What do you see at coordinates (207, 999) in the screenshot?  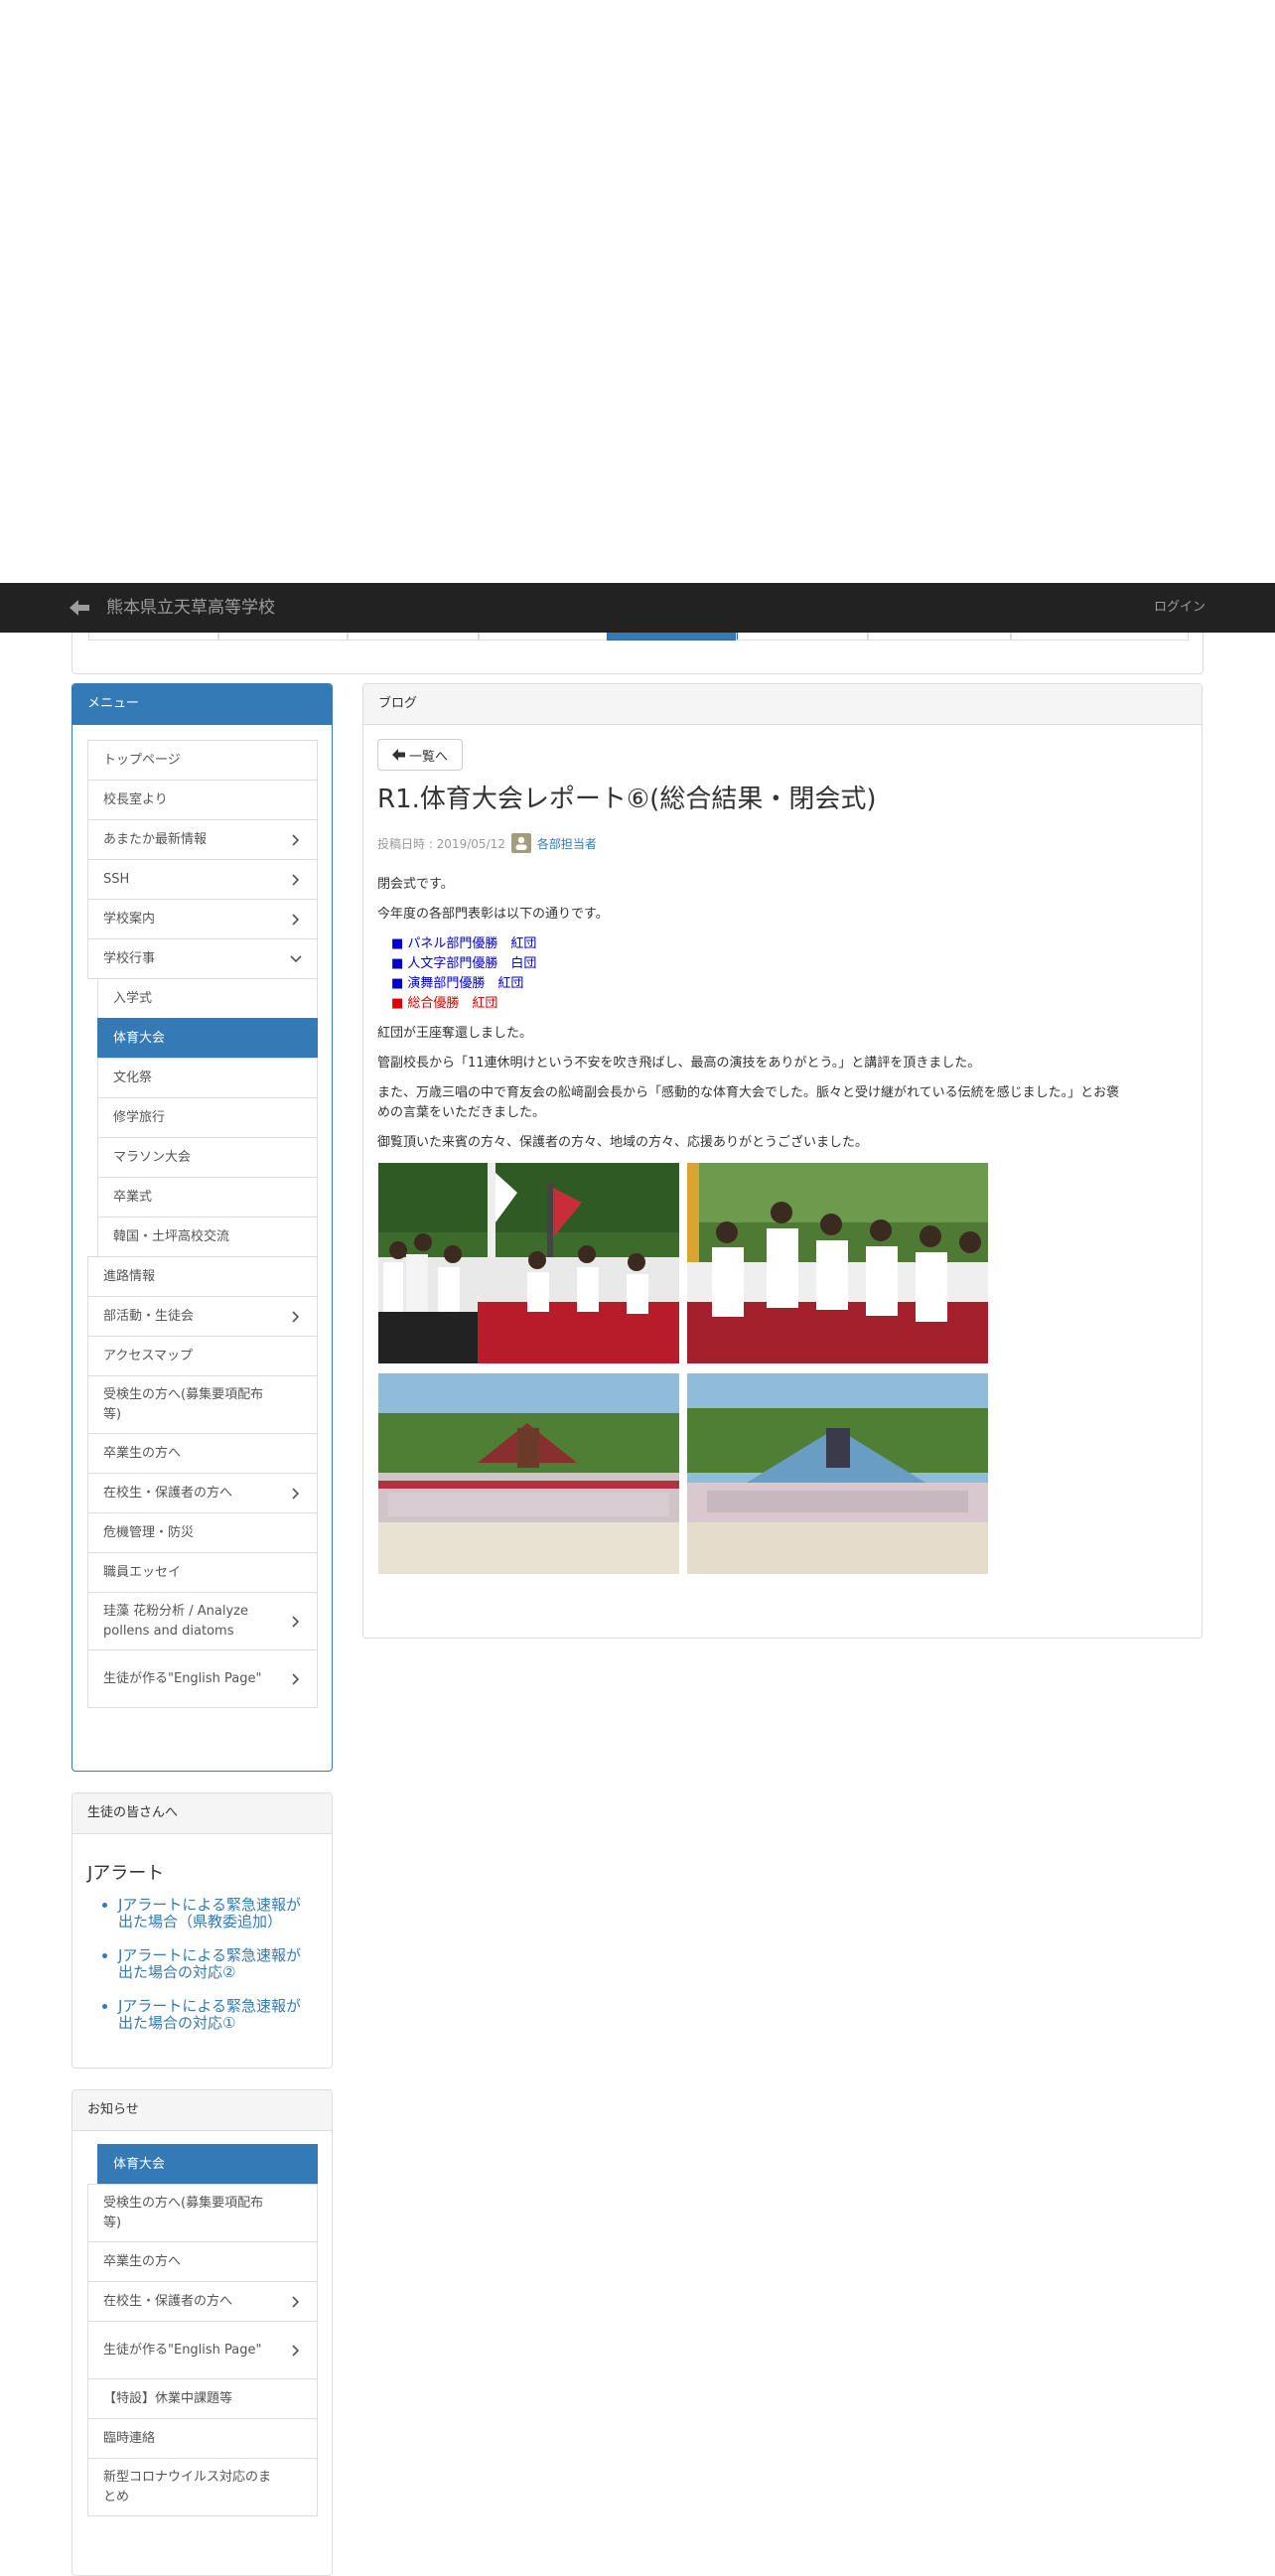 I see `menu-item: 入学式` at bounding box center [207, 999].